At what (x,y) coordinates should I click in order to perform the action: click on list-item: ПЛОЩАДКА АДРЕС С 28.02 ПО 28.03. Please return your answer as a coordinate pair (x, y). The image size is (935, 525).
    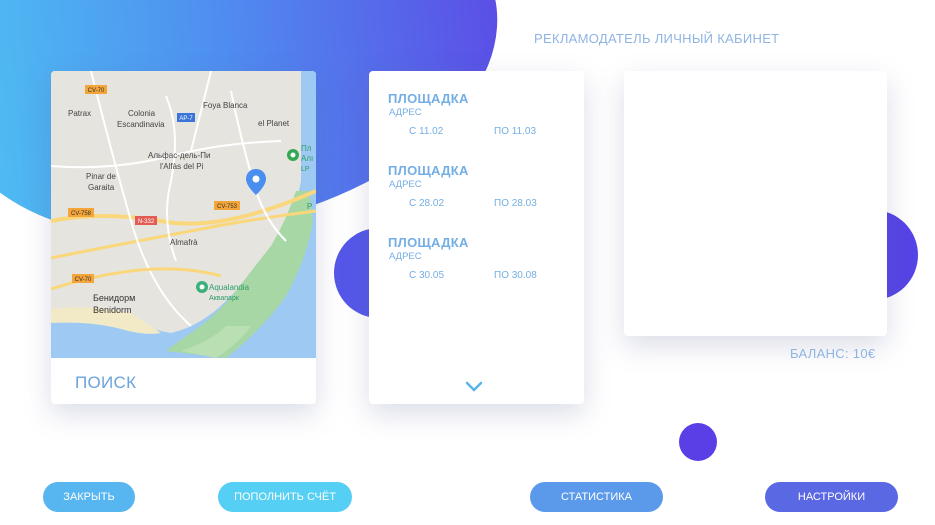
    Looking at the image, I should click on (478, 187).